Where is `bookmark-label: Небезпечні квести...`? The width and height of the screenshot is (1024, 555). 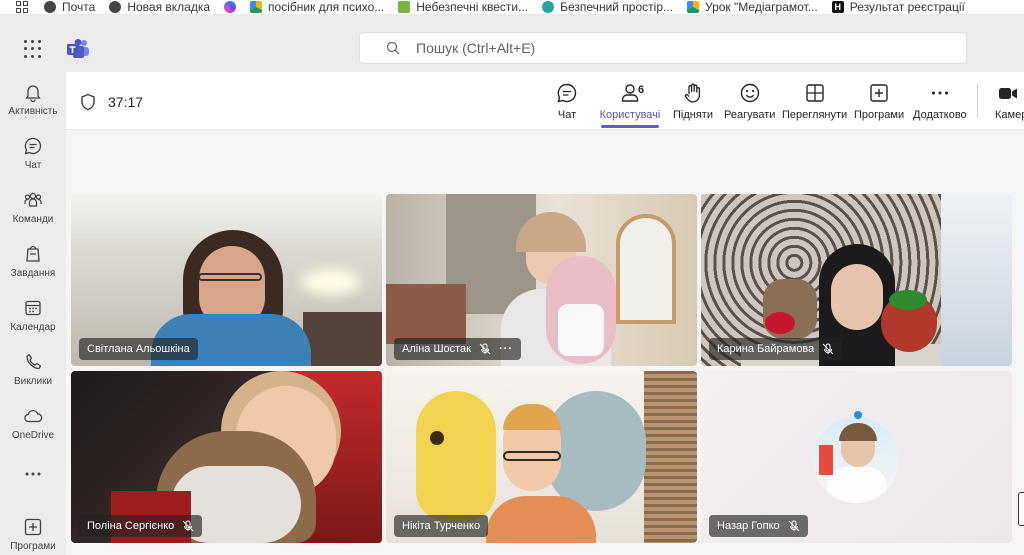
bookmark-label: Небезпечні квести... is located at coordinates (472, 7).